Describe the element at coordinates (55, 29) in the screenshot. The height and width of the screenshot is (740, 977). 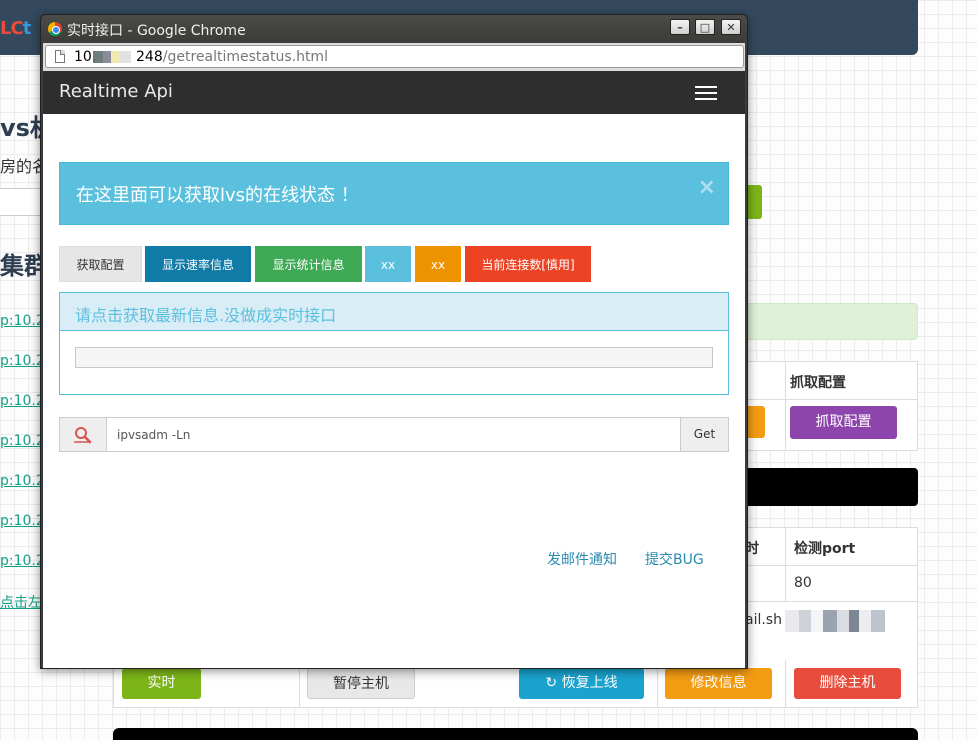
I see `chrome-logo-icon` at that location.